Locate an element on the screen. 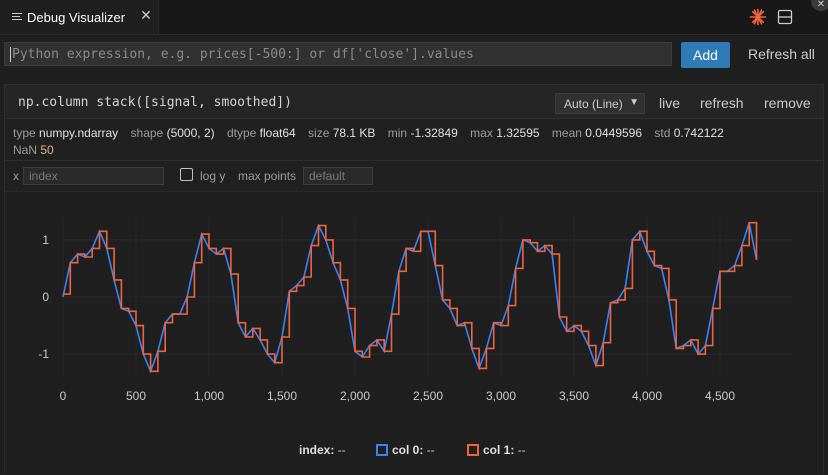 The height and width of the screenshot is (475, 828). refresh-all-button: Refresh all is located at coordinates (781, 54).